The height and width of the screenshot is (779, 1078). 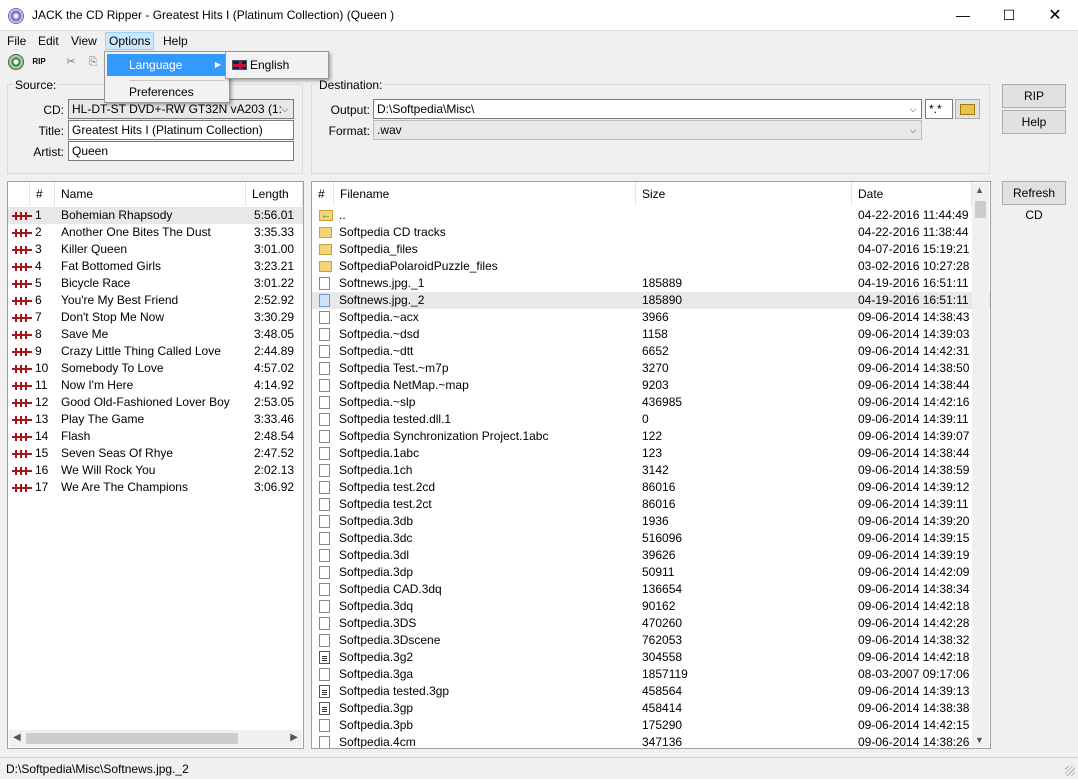 What do you see at coordinates (651, 283) in the screenshot?
I see `file-row: Softnews.jpg._1 185889 04-19-2016 16:51:11` at bounding box center [651, 283].